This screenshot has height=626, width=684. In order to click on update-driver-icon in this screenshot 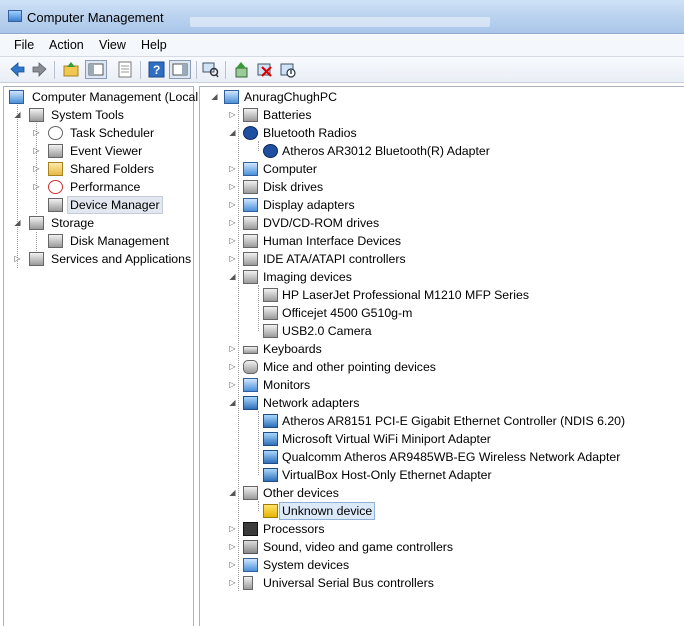, I will do `click(241, 69)`.